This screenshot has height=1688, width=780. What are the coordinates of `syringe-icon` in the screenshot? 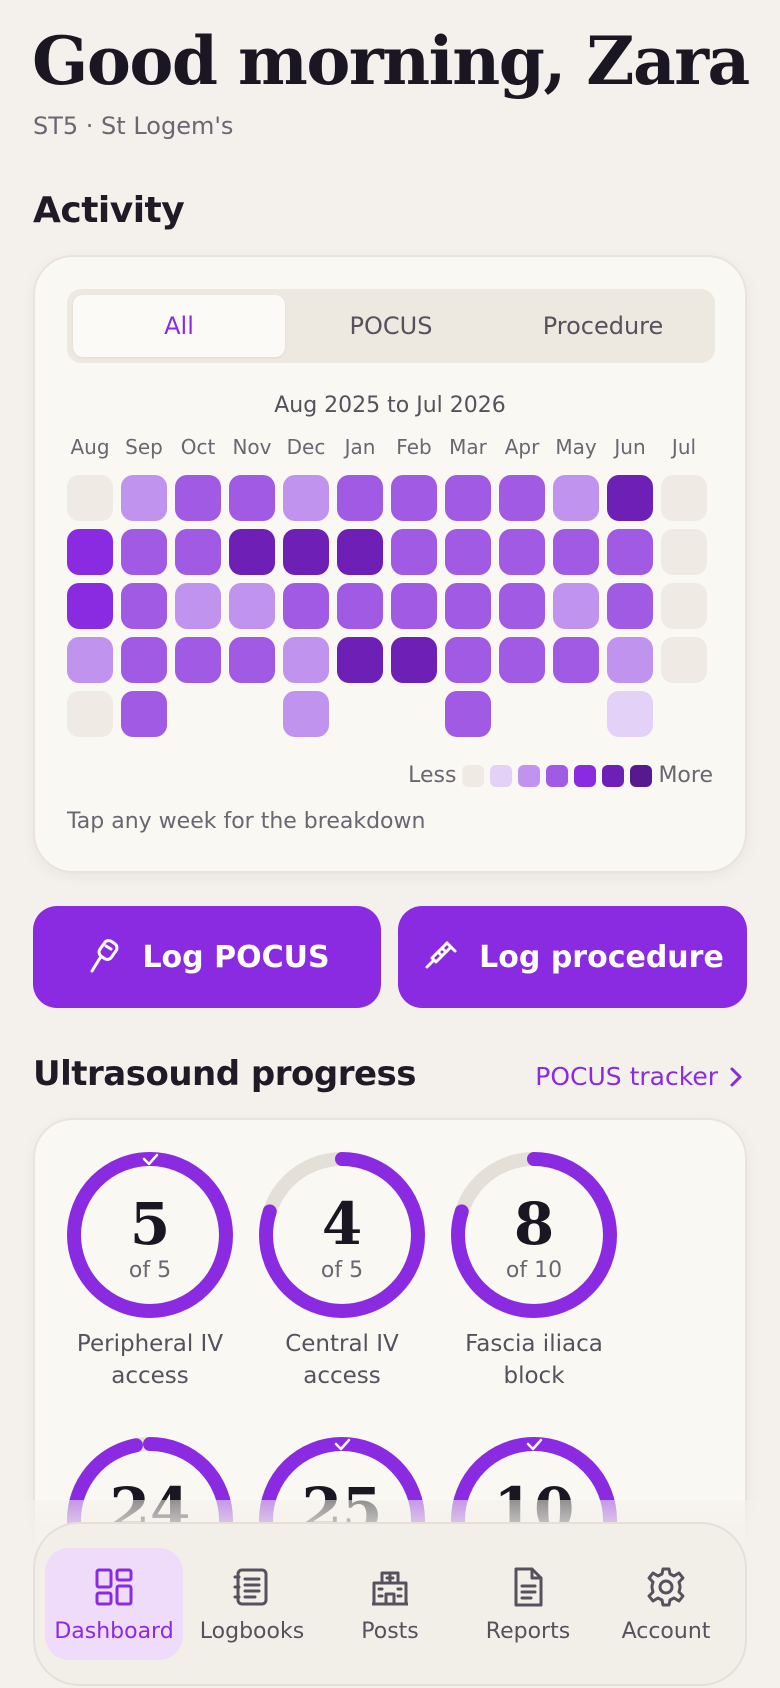 It's located at (441, 955).